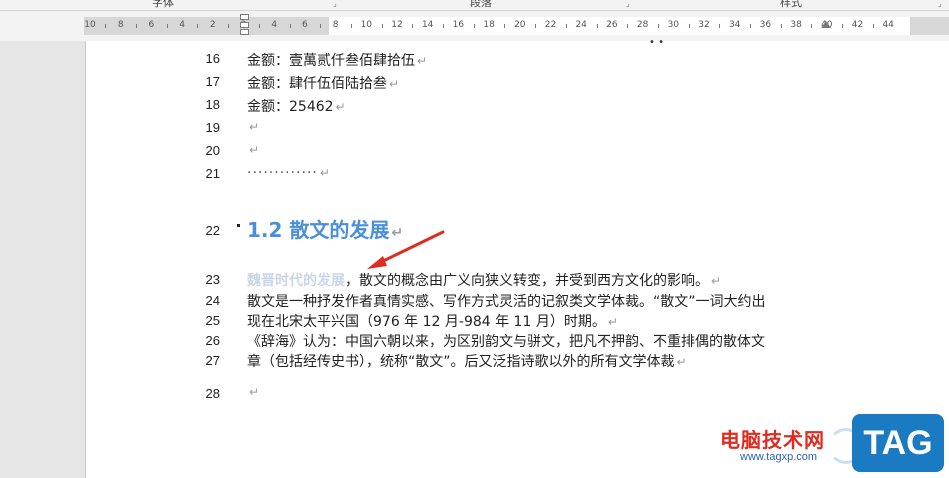 The height and width of the screenshot is (478, 949). What do you see at coordinates (244, 17) in the screenshot?
I see `first-line-indent-marker` at bounding box center [244, 17].